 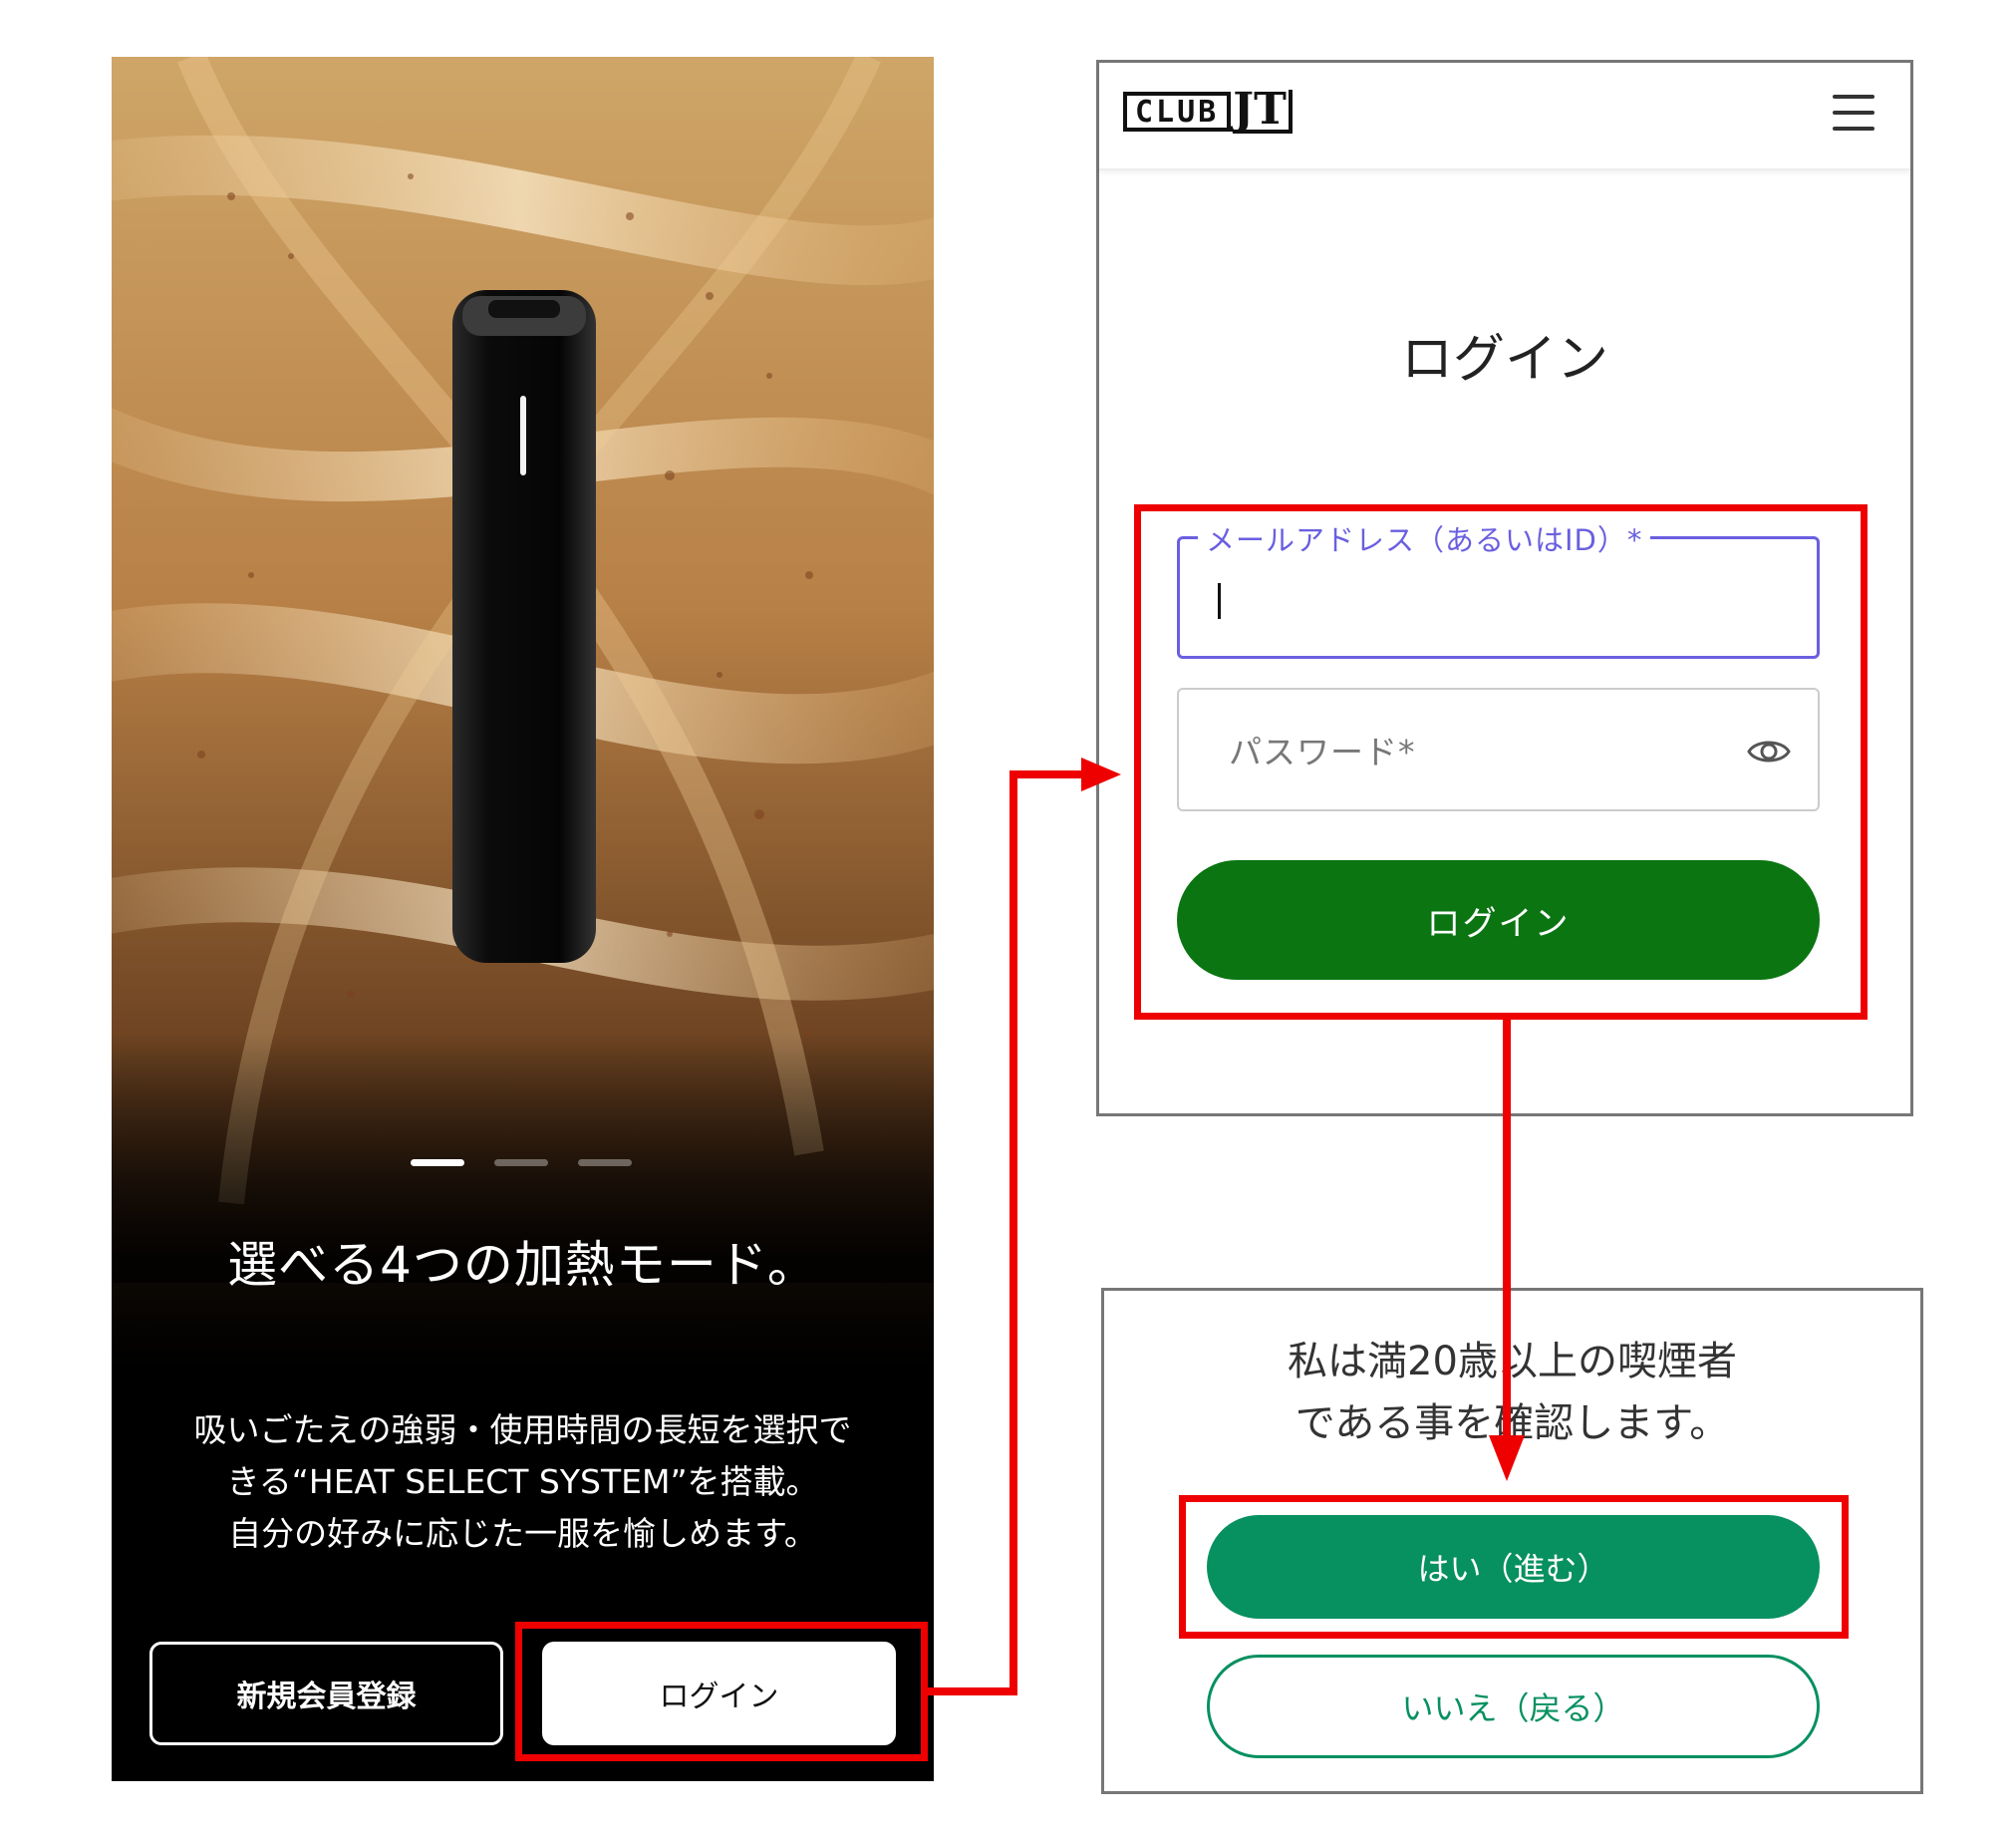 I want to click on age-confirmation-dialog: 私は満20歳以上の喫煙者 である事を確認します。 はい（進む） いいえ（戻る）, so click(x=1512, y=1541).